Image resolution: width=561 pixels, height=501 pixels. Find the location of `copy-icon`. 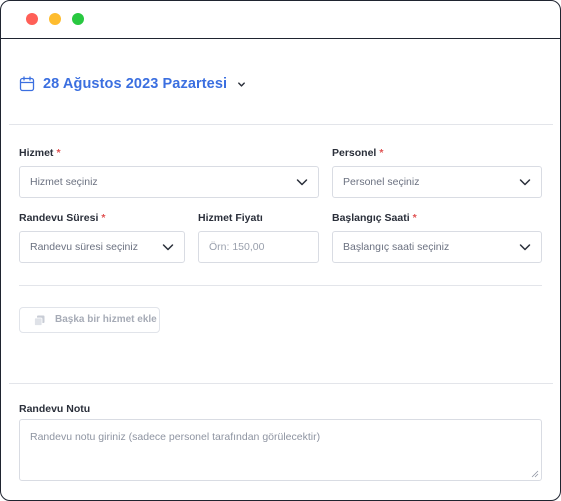

copy-icon is located at coordinates (39, 320).